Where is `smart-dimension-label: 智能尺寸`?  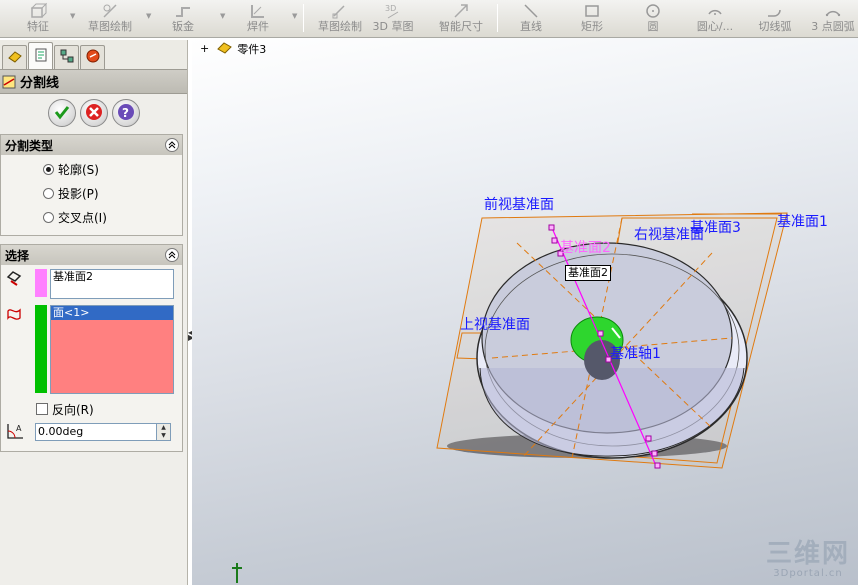
smart-dimension-label: 智能尺寸 is located at coordinates (461, 26).